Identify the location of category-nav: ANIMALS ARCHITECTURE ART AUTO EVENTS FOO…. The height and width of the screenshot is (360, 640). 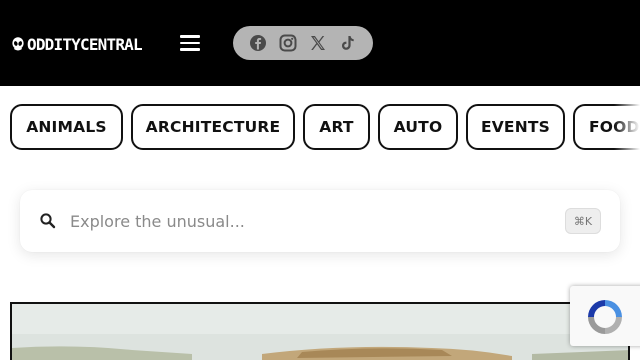
(320, 127).